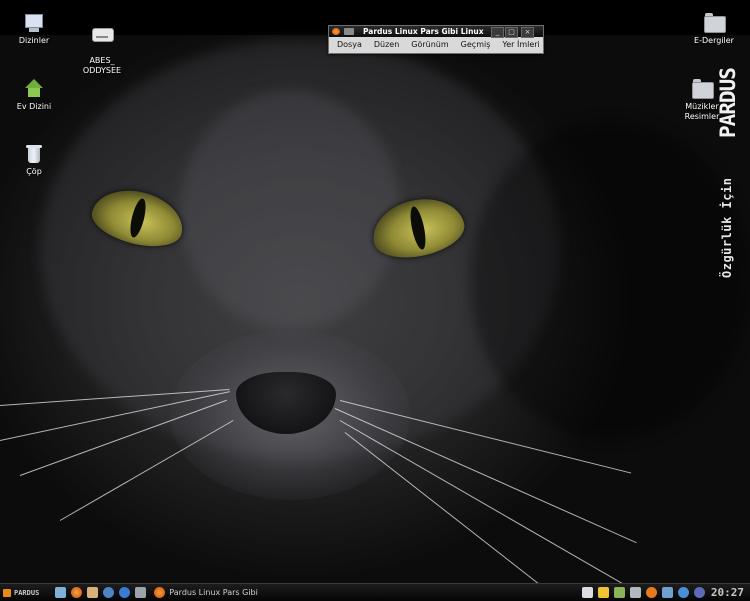 This screenshot has height=601, width=750. I want to click on close-button: ×, so click(527, 32).